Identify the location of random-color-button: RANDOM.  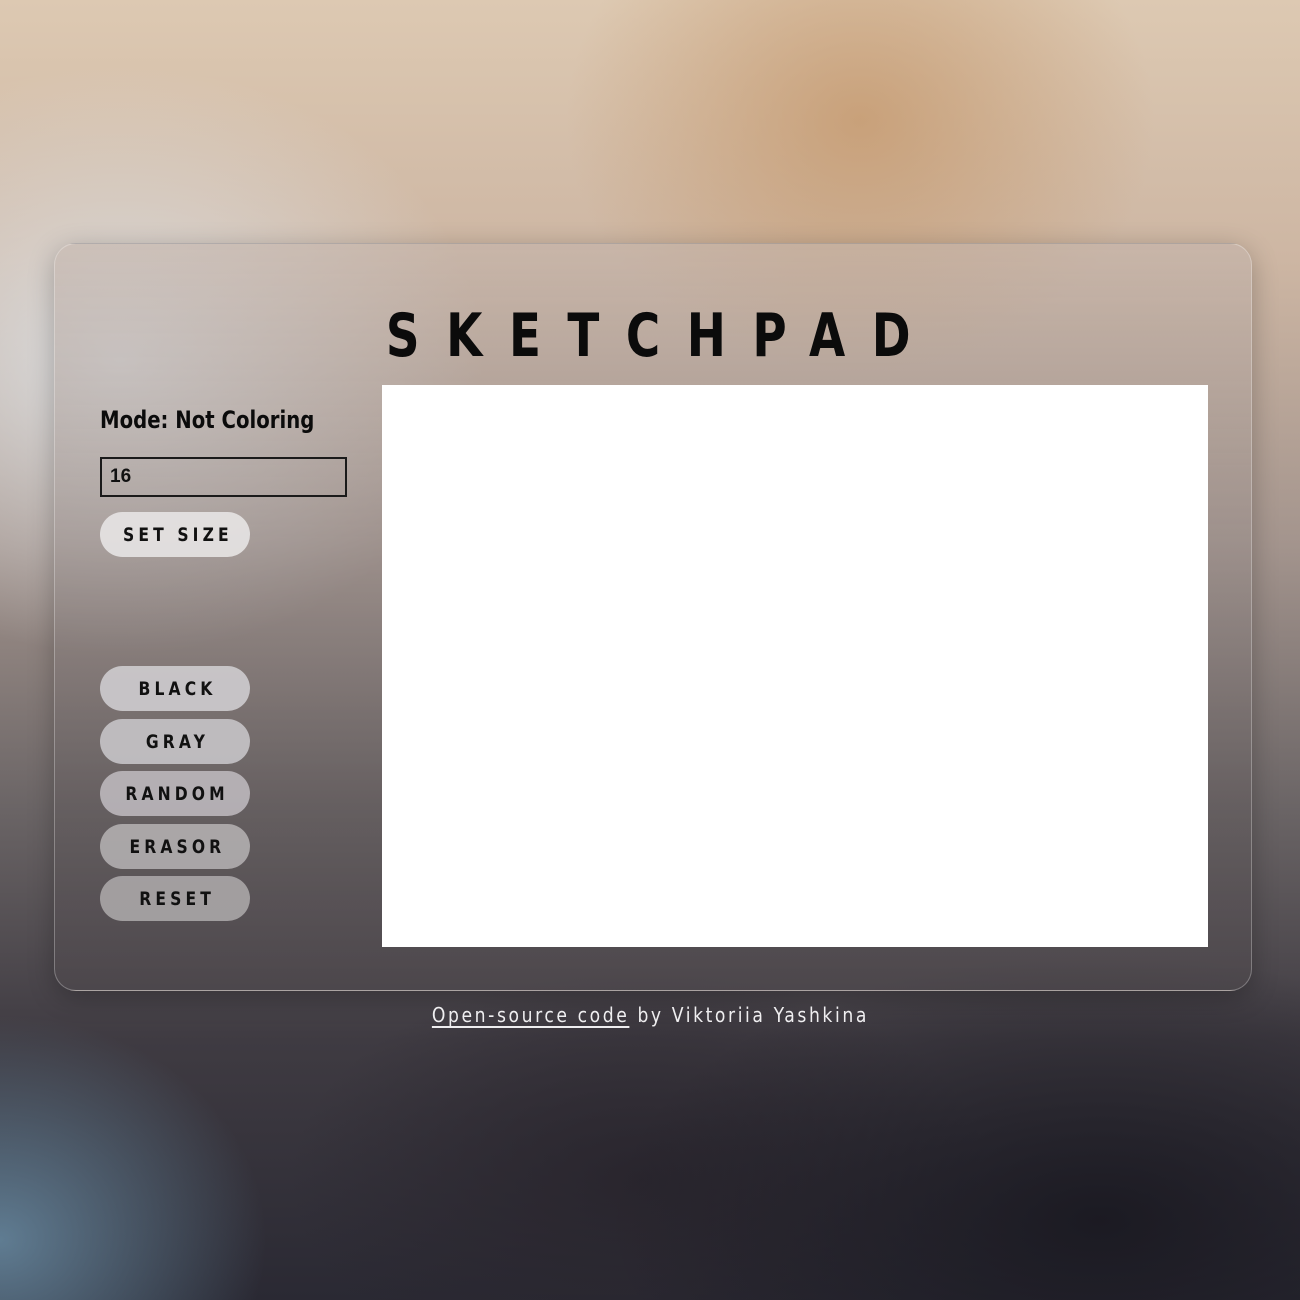
(175, 793).